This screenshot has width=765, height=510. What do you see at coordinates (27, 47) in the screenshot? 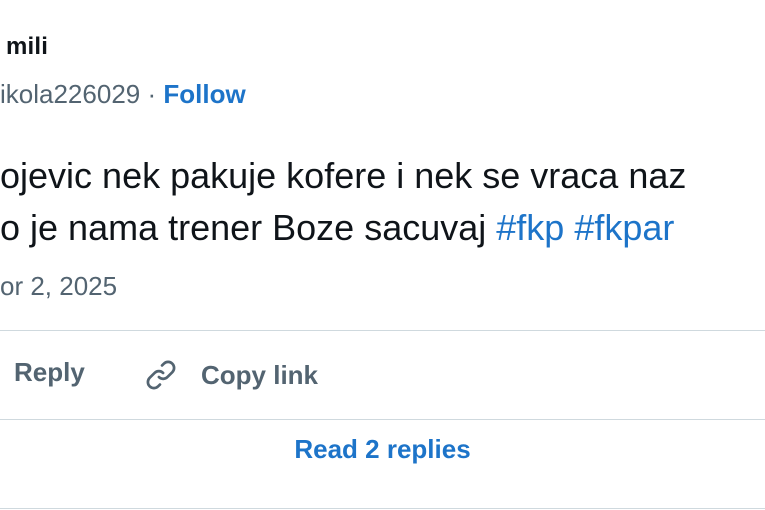
I see `display-name: mili` at bounding box center [27, 47].